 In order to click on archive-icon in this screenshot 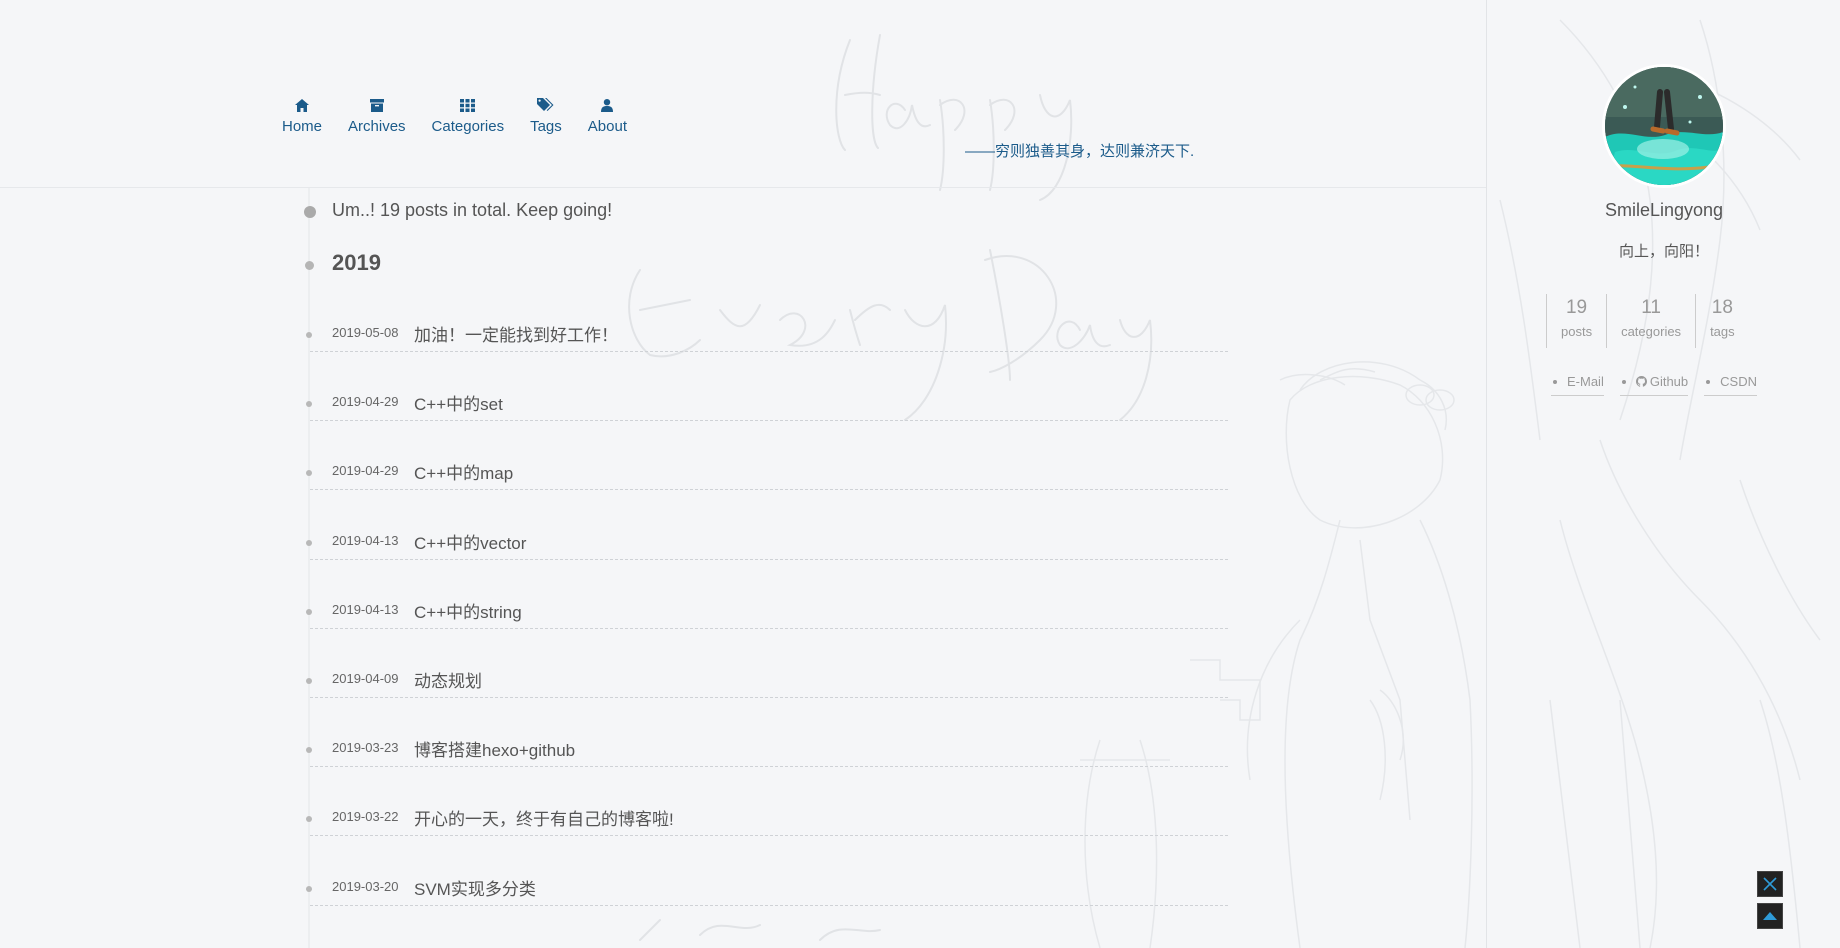, I will do `click(377, 105)`.